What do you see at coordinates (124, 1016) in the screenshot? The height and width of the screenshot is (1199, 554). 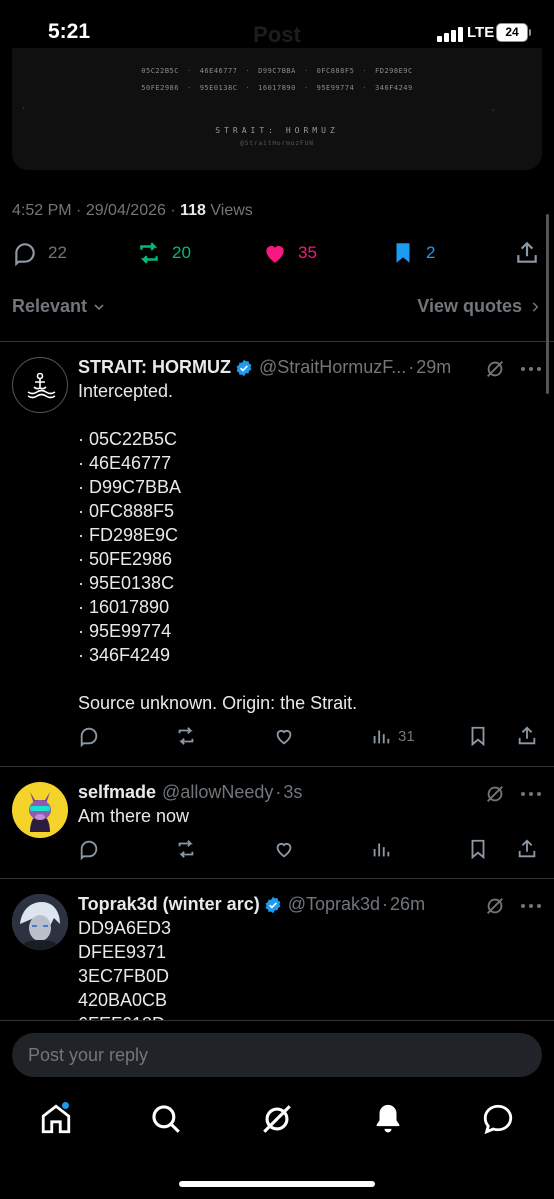 I see `reply-line: 6FEF618D` at bounding box center [124, 1016].